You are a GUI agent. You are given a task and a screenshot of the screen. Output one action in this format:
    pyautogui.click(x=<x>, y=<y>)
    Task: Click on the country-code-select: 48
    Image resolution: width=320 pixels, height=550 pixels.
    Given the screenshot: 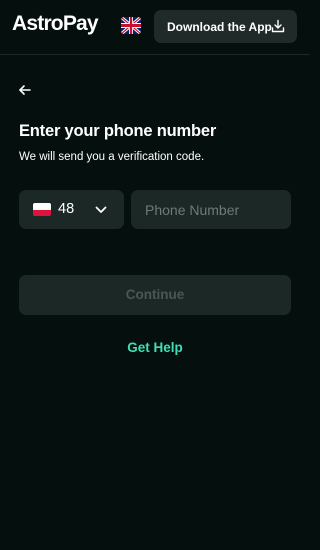 What is the action you would take?
    pyautogui.click(x=71, y=209)
    